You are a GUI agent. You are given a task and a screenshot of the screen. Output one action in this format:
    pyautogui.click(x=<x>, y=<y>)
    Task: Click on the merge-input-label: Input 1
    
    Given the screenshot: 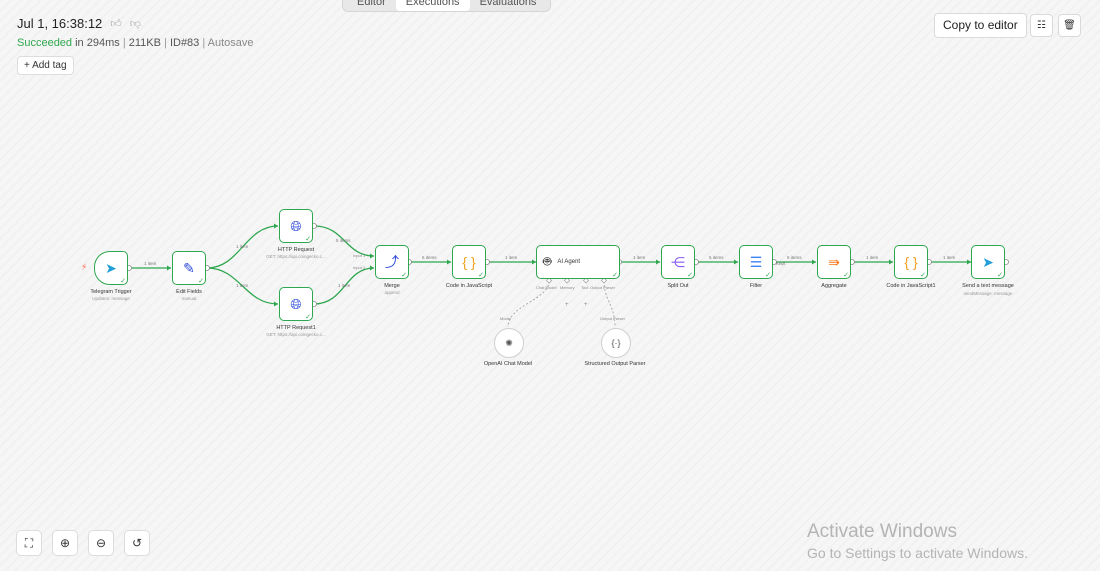 What is the action you would take?
    pyautogui.click(x=359, y=255)
    